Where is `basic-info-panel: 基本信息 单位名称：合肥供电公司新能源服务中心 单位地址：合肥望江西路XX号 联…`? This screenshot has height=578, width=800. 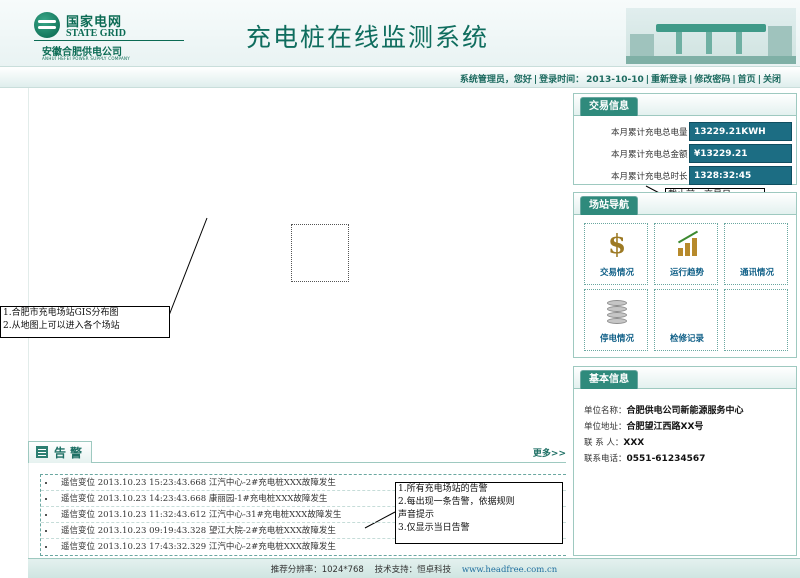
basic-info-panel: 基本信息 单位名称：合肥供电公司新能源服务中心 单位地址：合肥望江西路XX号 联… is located at coordinates (685, 461).